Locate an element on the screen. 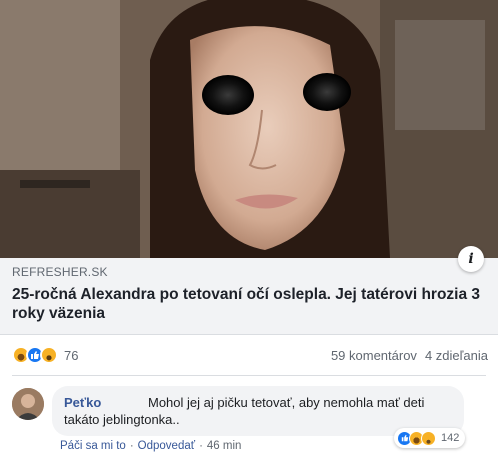 Image resolution: width=498 pixels, height=454 pixels. comment-actions: Páči sa mi to · Odpovedať · 46 min is located at coordinates (150, 446).